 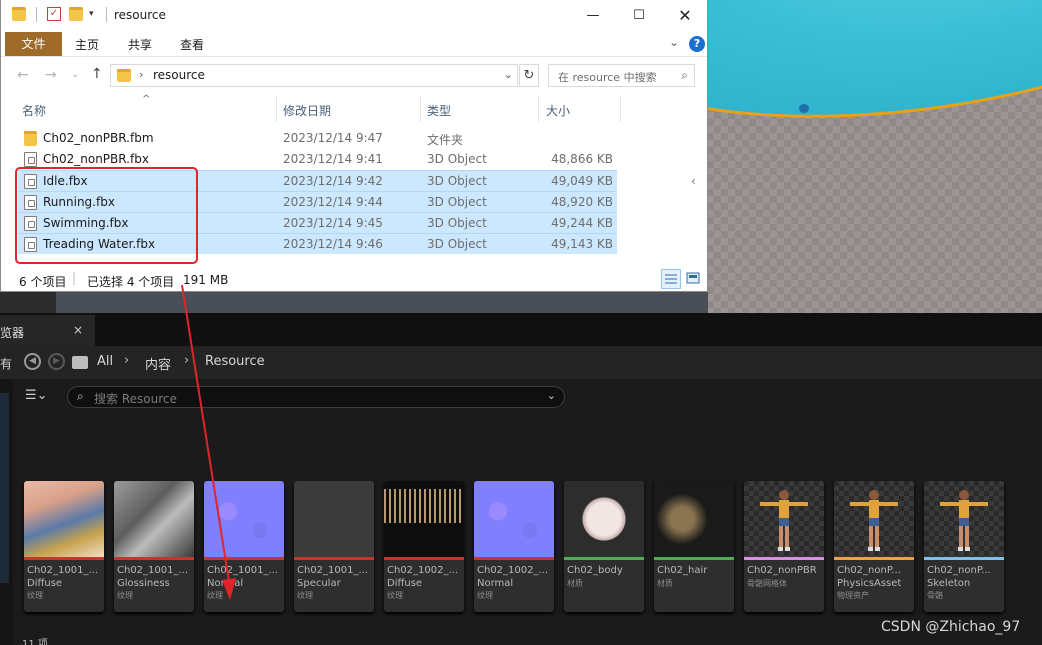 What do you see at coordinates (307, 110) in the screenshot?
I see `column-date: 修改日期` at bounding box center [307, 110].